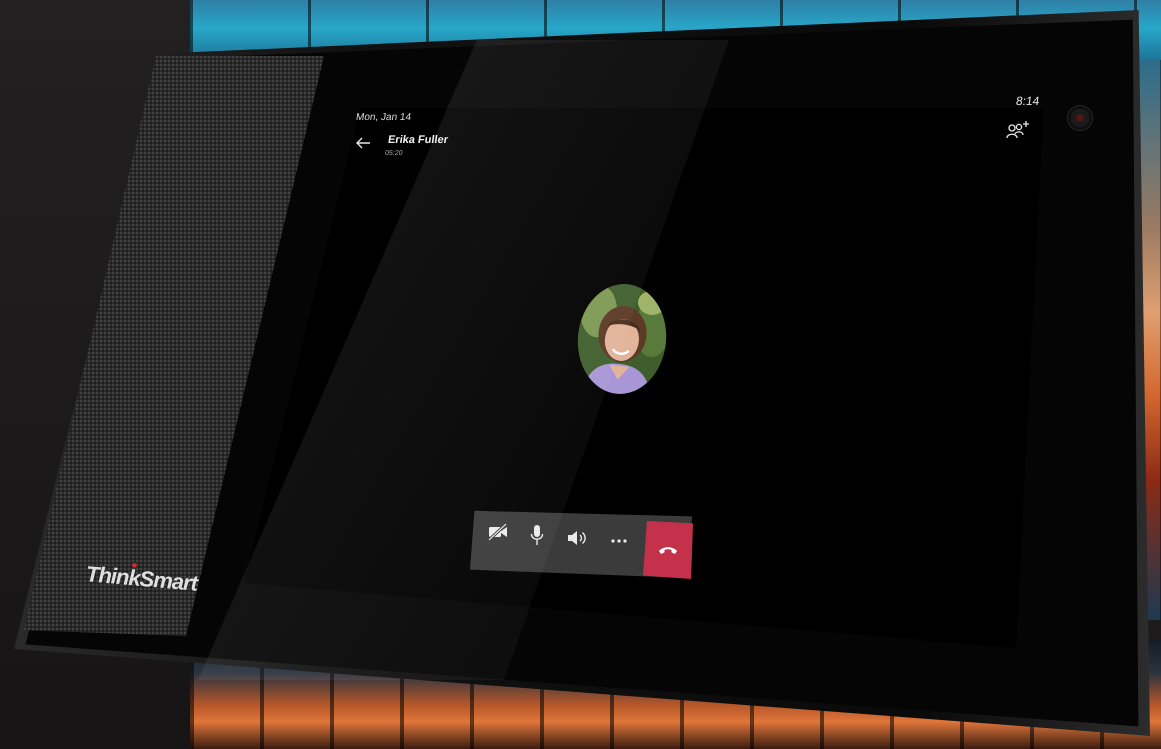  I want to click on arrow-left-icon-svg, so click(363, 143).